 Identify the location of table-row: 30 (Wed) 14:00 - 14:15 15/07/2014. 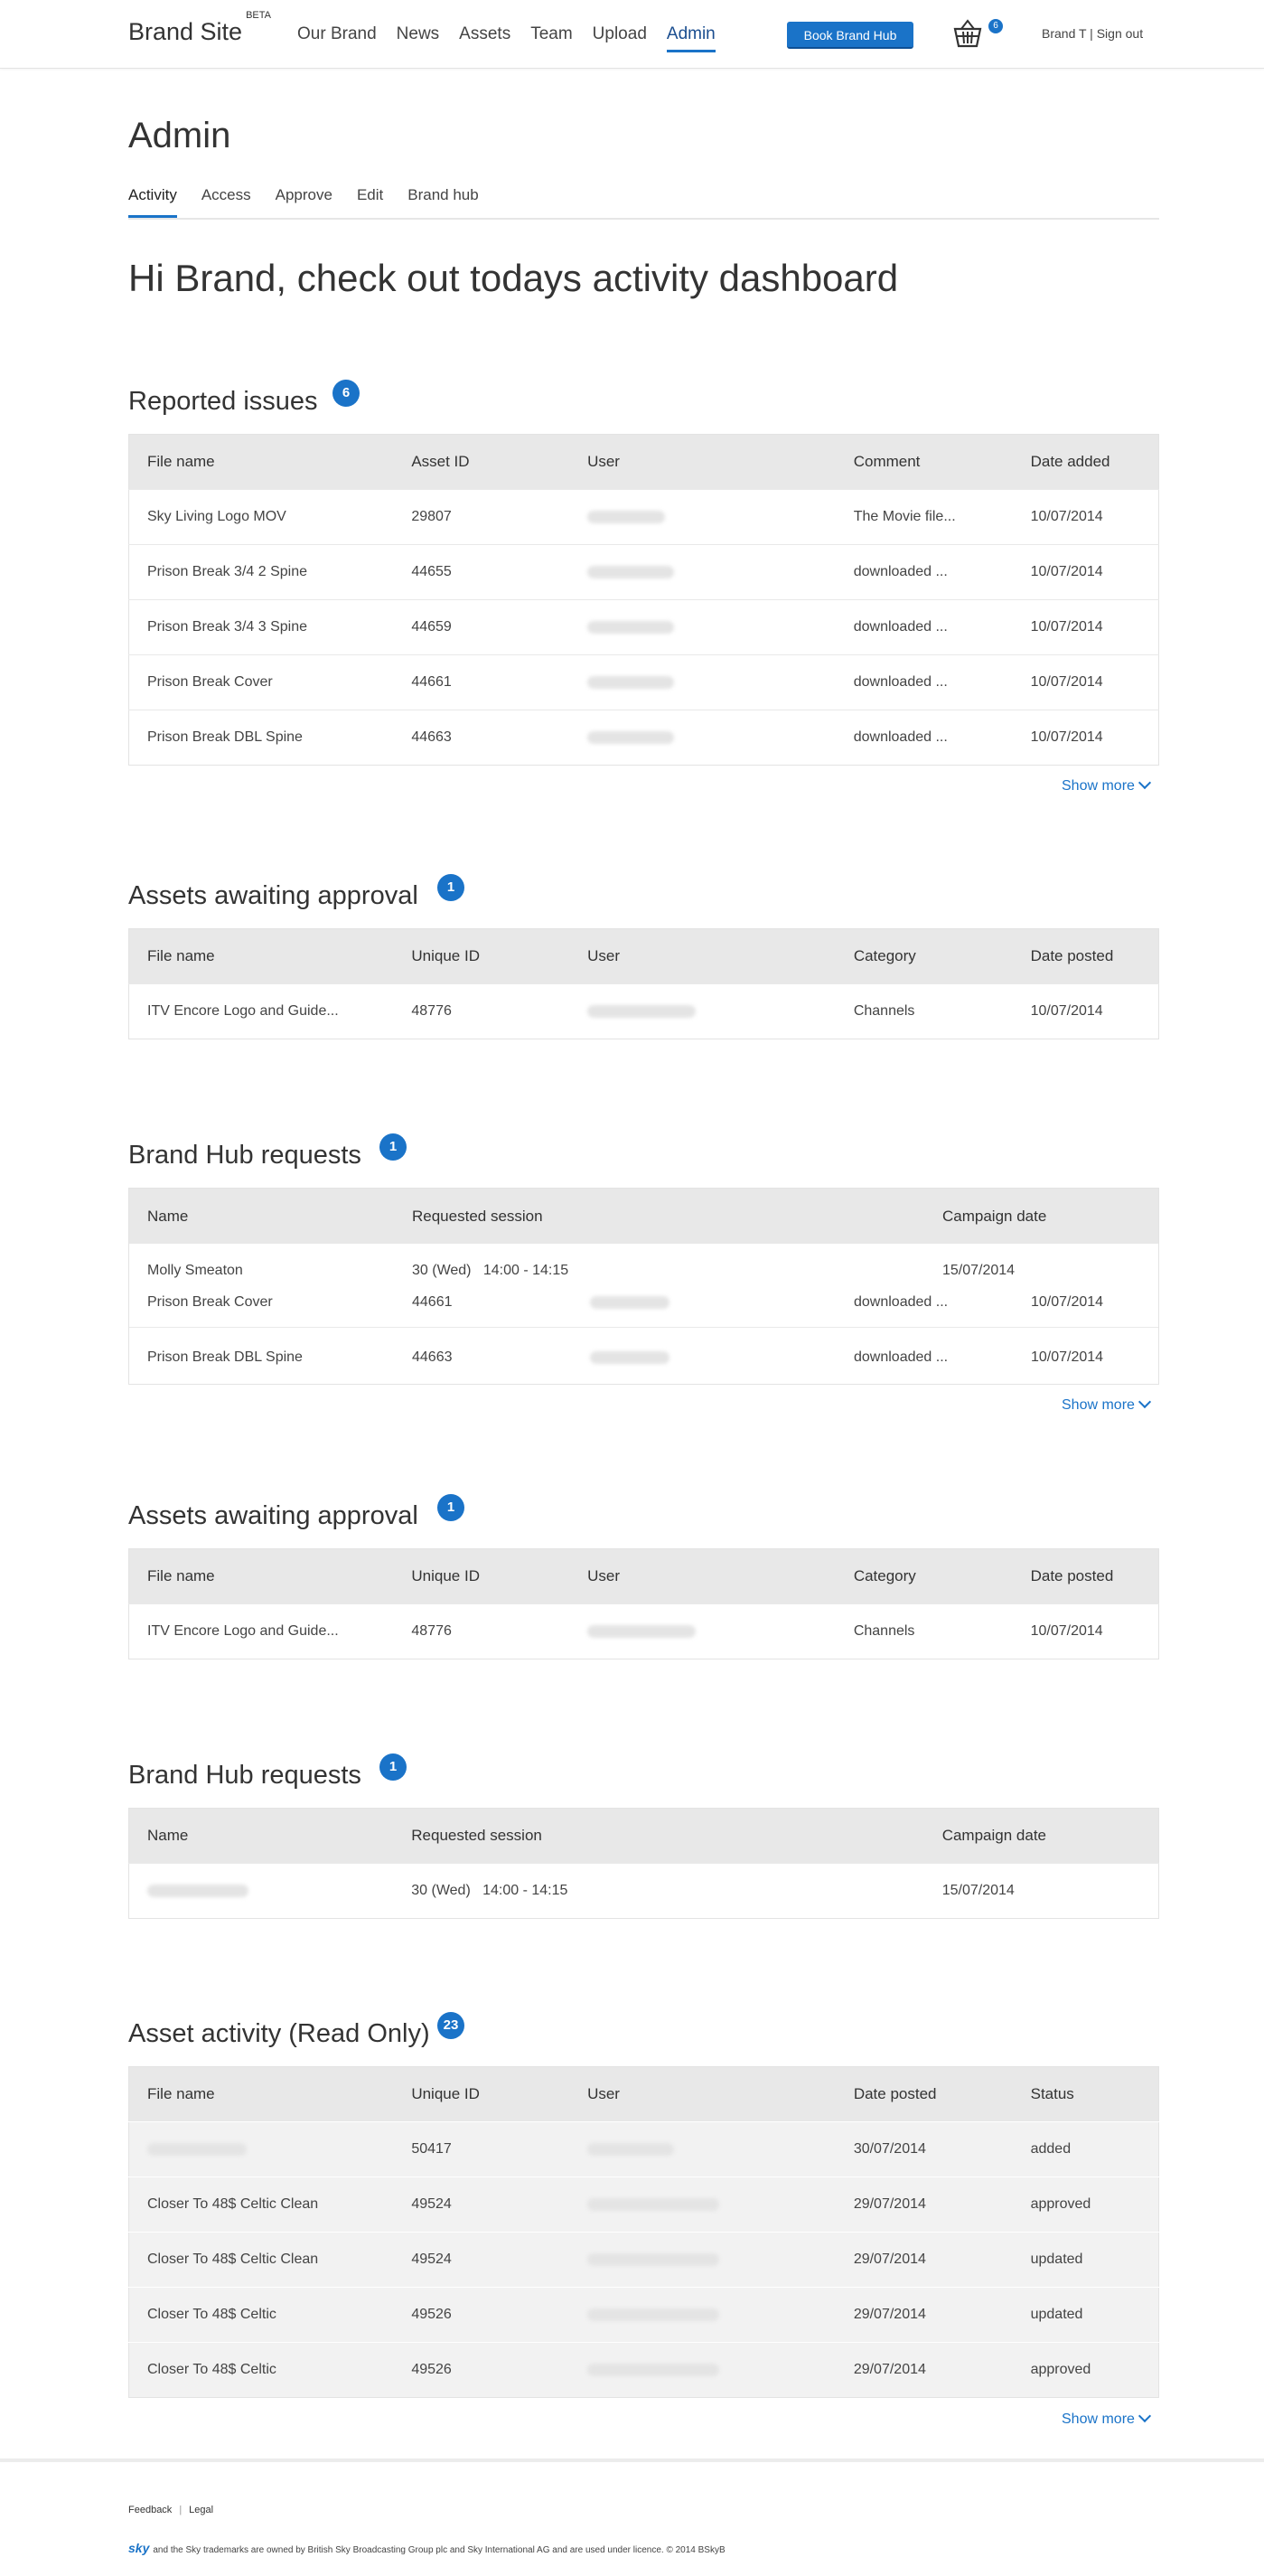
(643, 1891).